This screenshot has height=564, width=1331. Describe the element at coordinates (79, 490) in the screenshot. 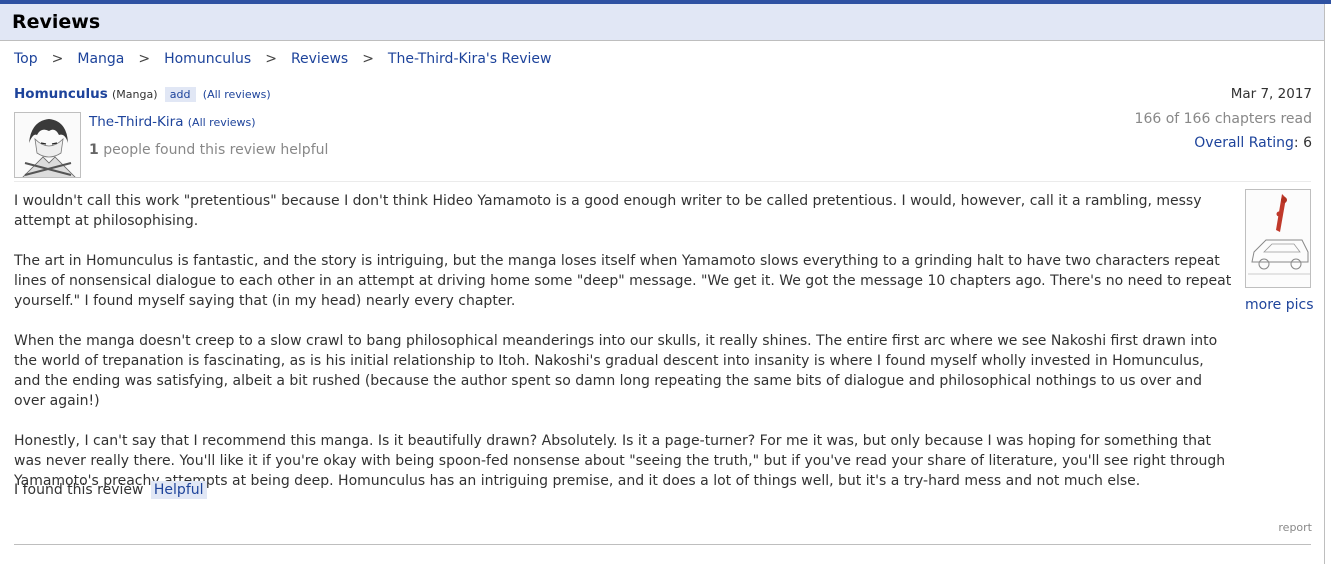

I see `found-helpful-label: I found this review` at that location.